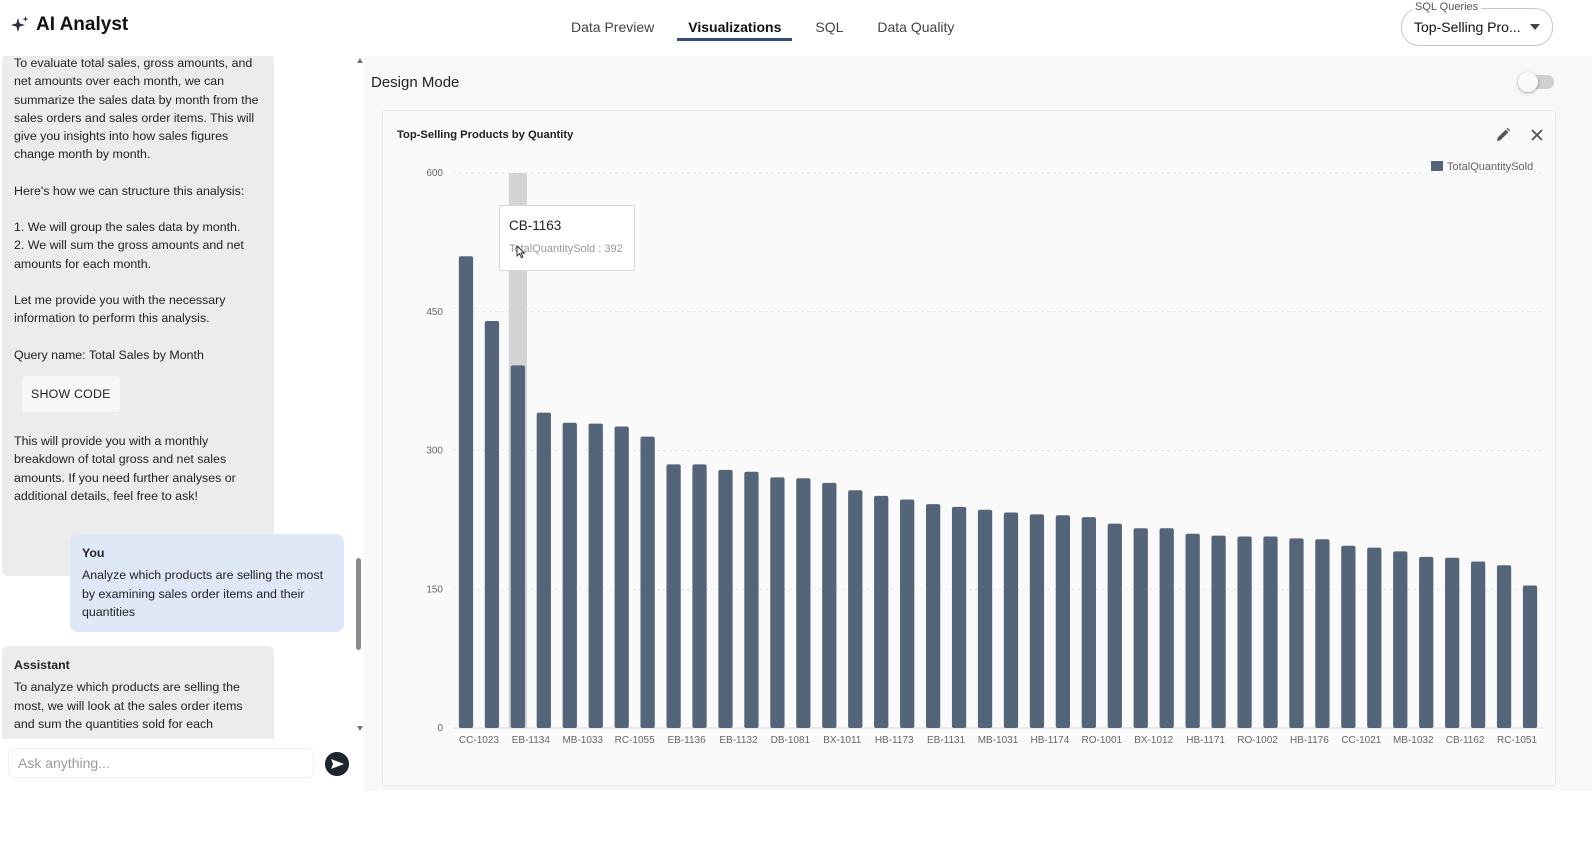 Image resolution: width=1592 pixels, height=863 pixels. Describe the element at coordinates (1447, 7) in the screenshot. I see `sql-queries-label: SQL Queries` at that location.